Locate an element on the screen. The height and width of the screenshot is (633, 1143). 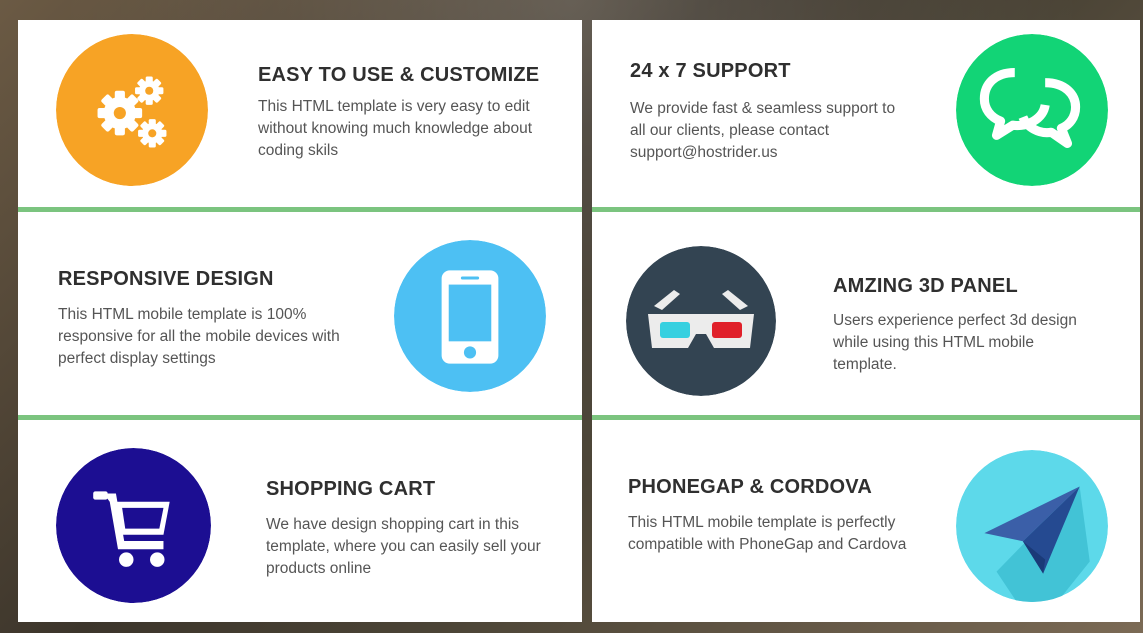
chat-bubbles-icon is located at coordinates (1032, 110).